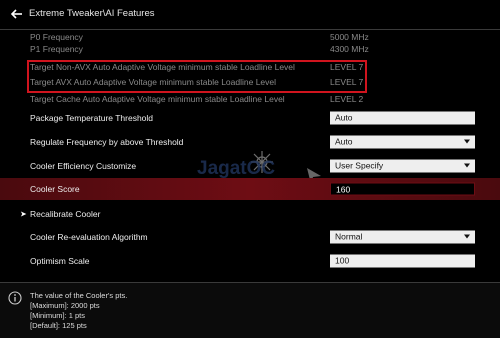 The image size is (500, 338). Describe the element at coordinates (250, 214) in the screenshot. I see `submenu-recalibrate-cooler: ➤ Recalibrate Cooler` at that location.